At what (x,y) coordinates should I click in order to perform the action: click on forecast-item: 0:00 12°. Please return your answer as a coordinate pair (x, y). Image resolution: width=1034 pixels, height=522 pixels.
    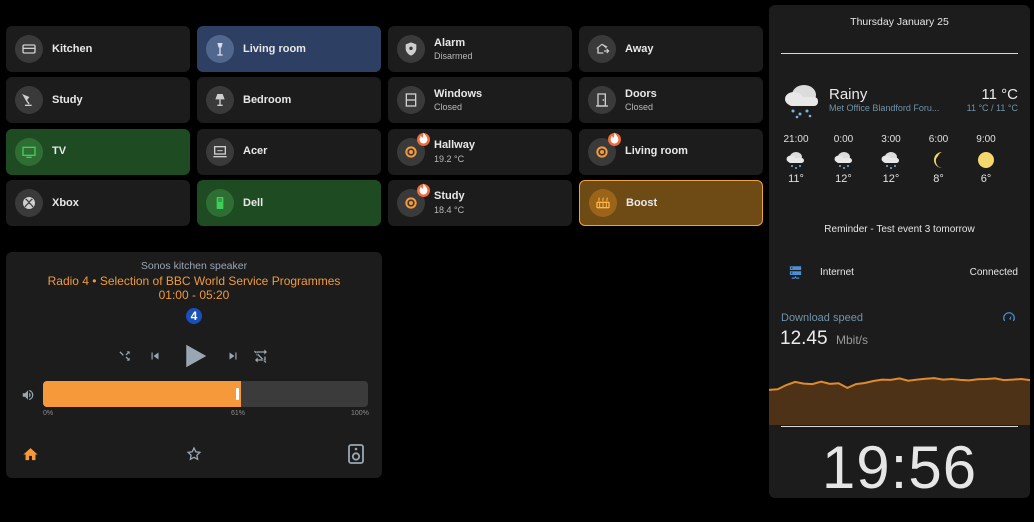
    Looking at the image, I should click on (844, 159).